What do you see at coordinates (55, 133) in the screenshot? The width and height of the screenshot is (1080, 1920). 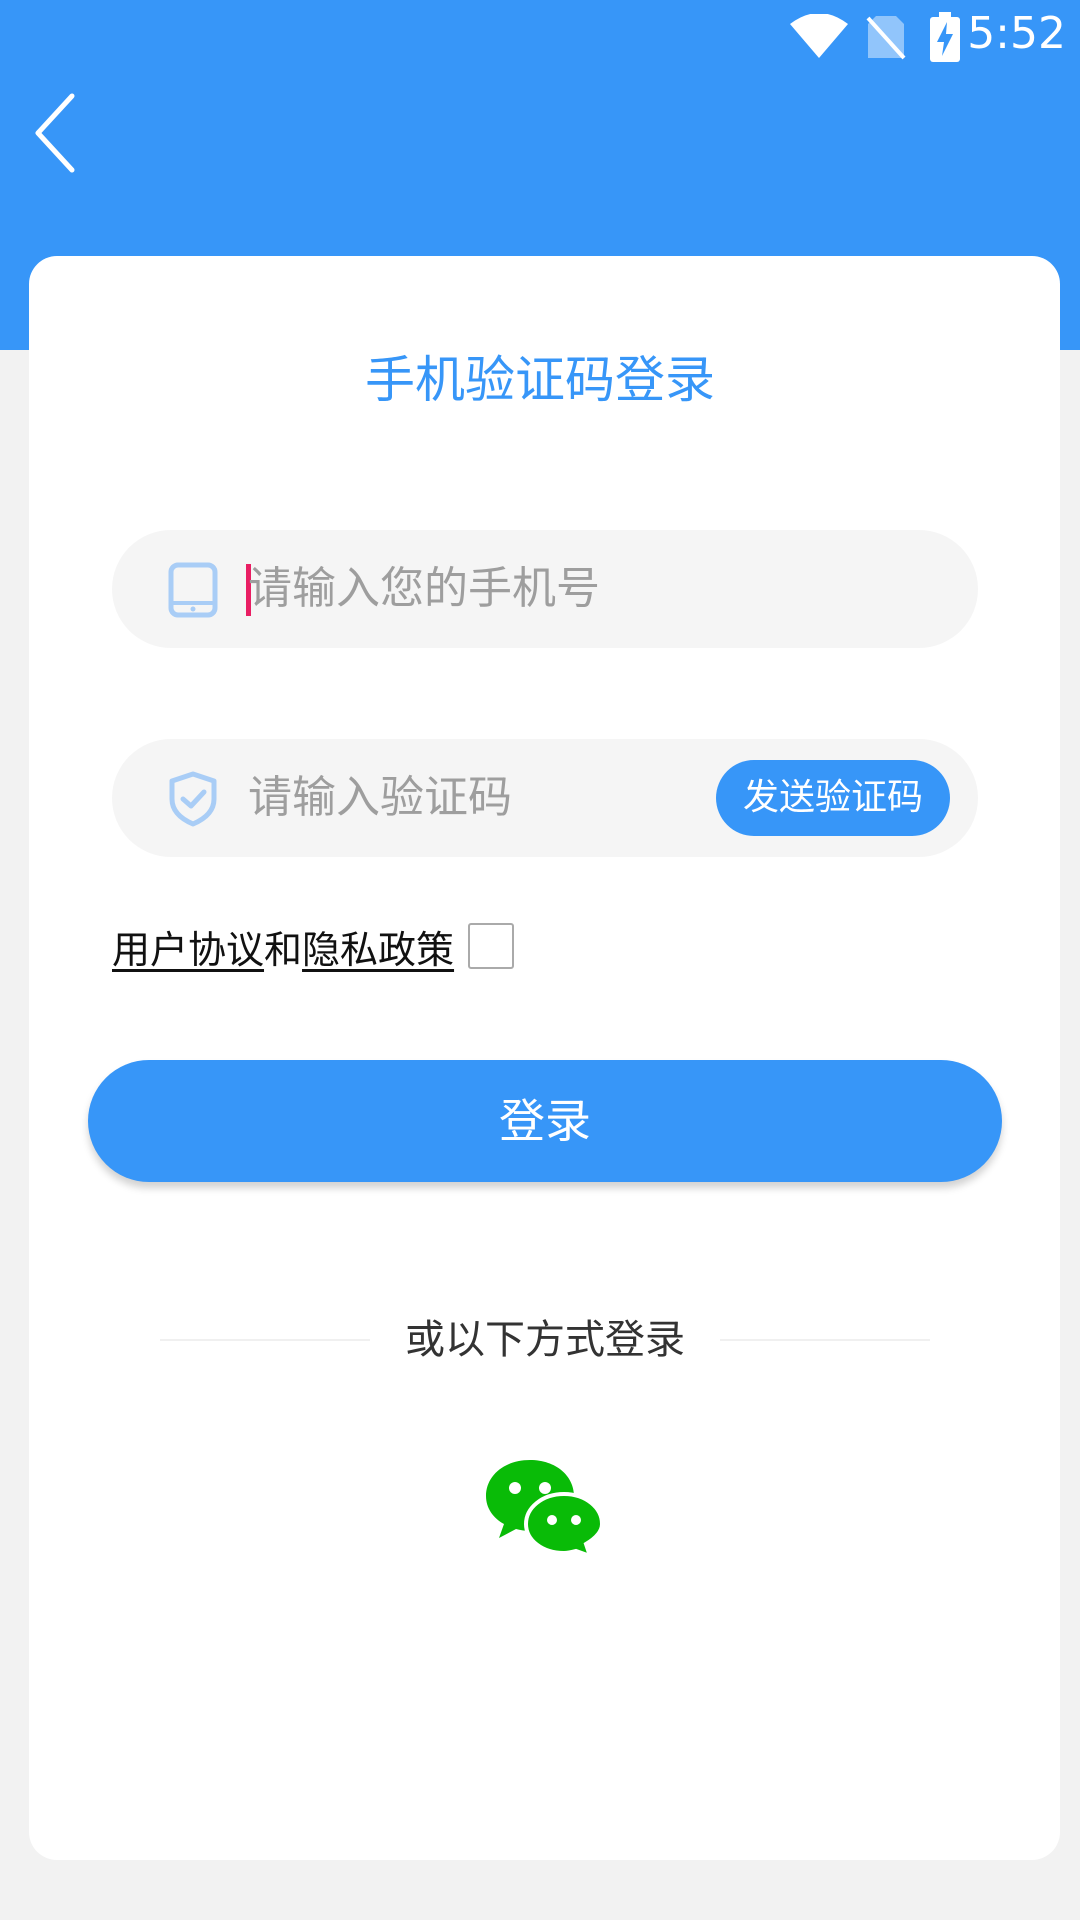 I see `chevron-left-icon` at bounding box center [55, 133].